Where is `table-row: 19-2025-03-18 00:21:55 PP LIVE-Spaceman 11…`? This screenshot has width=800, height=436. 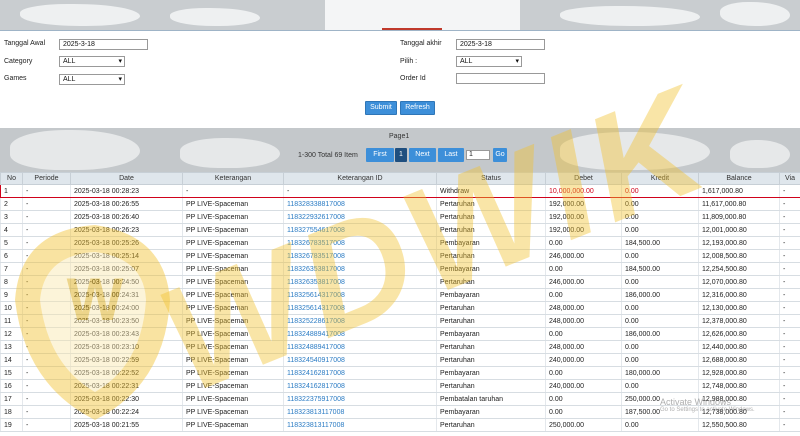
table-row: 19-2025-03-18 00:21:55 PP LIVE-Spaceman 11… is located at coordinates (400, 425).